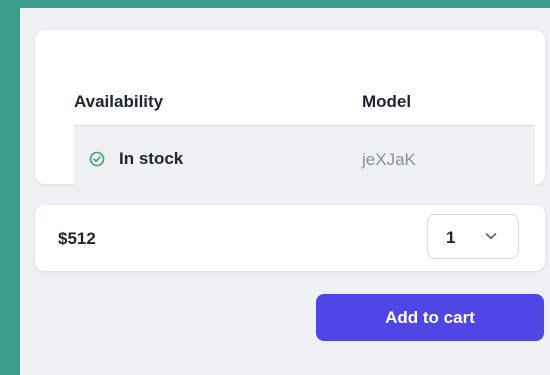  Describe the element at coordinates (430, 317) in the screenshot. I see `add-to-cart-button: Add to cart` at that location.